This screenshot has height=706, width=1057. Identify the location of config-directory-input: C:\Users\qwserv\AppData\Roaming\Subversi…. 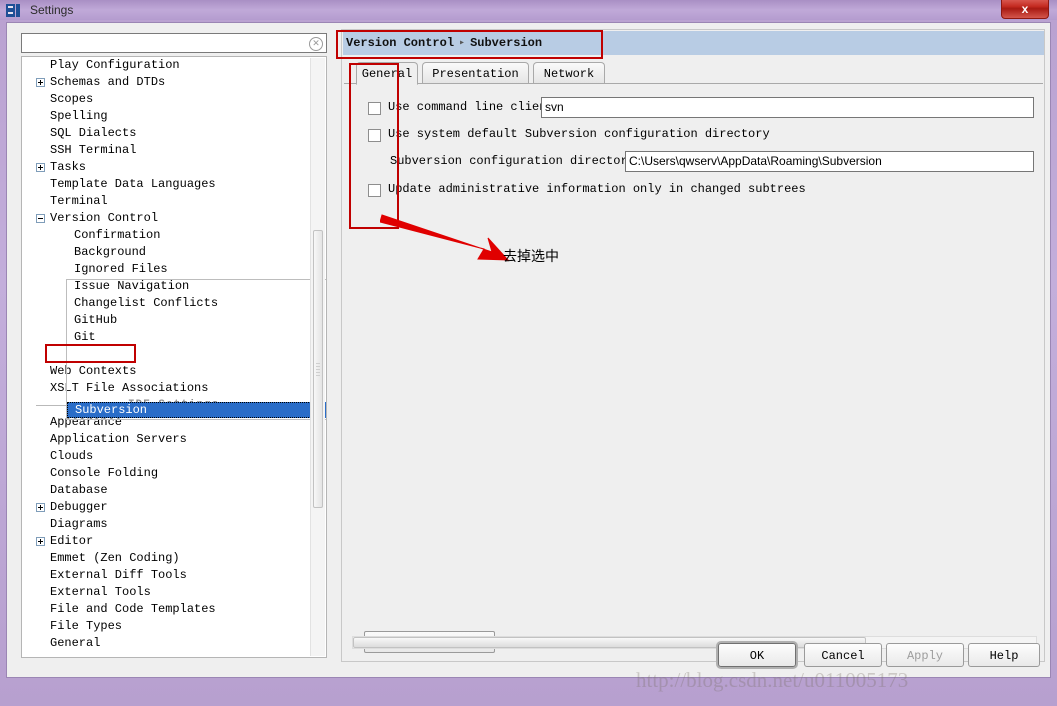
(829, 161).